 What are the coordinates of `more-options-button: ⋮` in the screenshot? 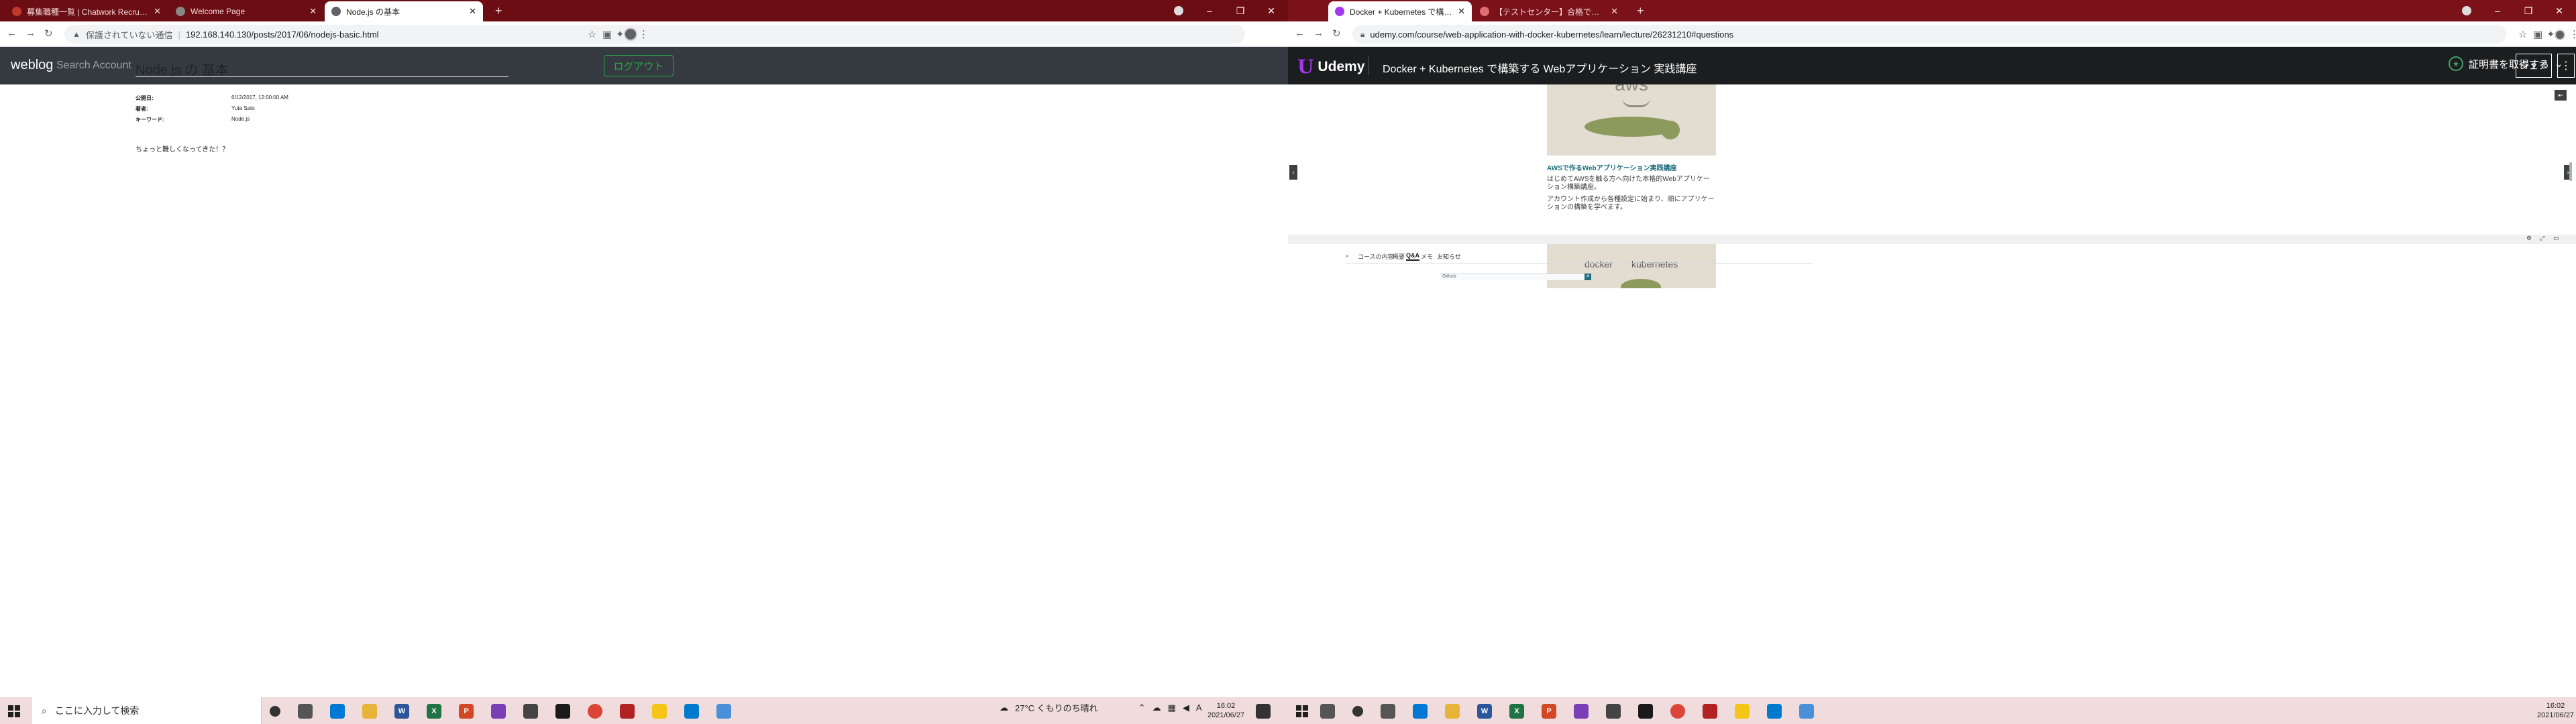 It's located at (2566, 66).